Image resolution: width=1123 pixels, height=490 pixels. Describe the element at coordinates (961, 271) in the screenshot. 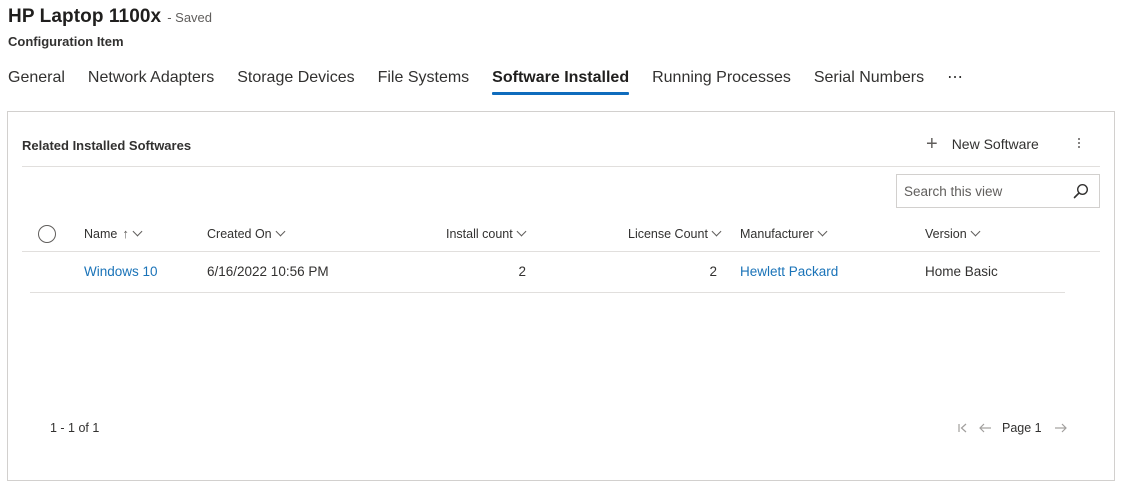

I see `cell-version: Home Basic` at that location.